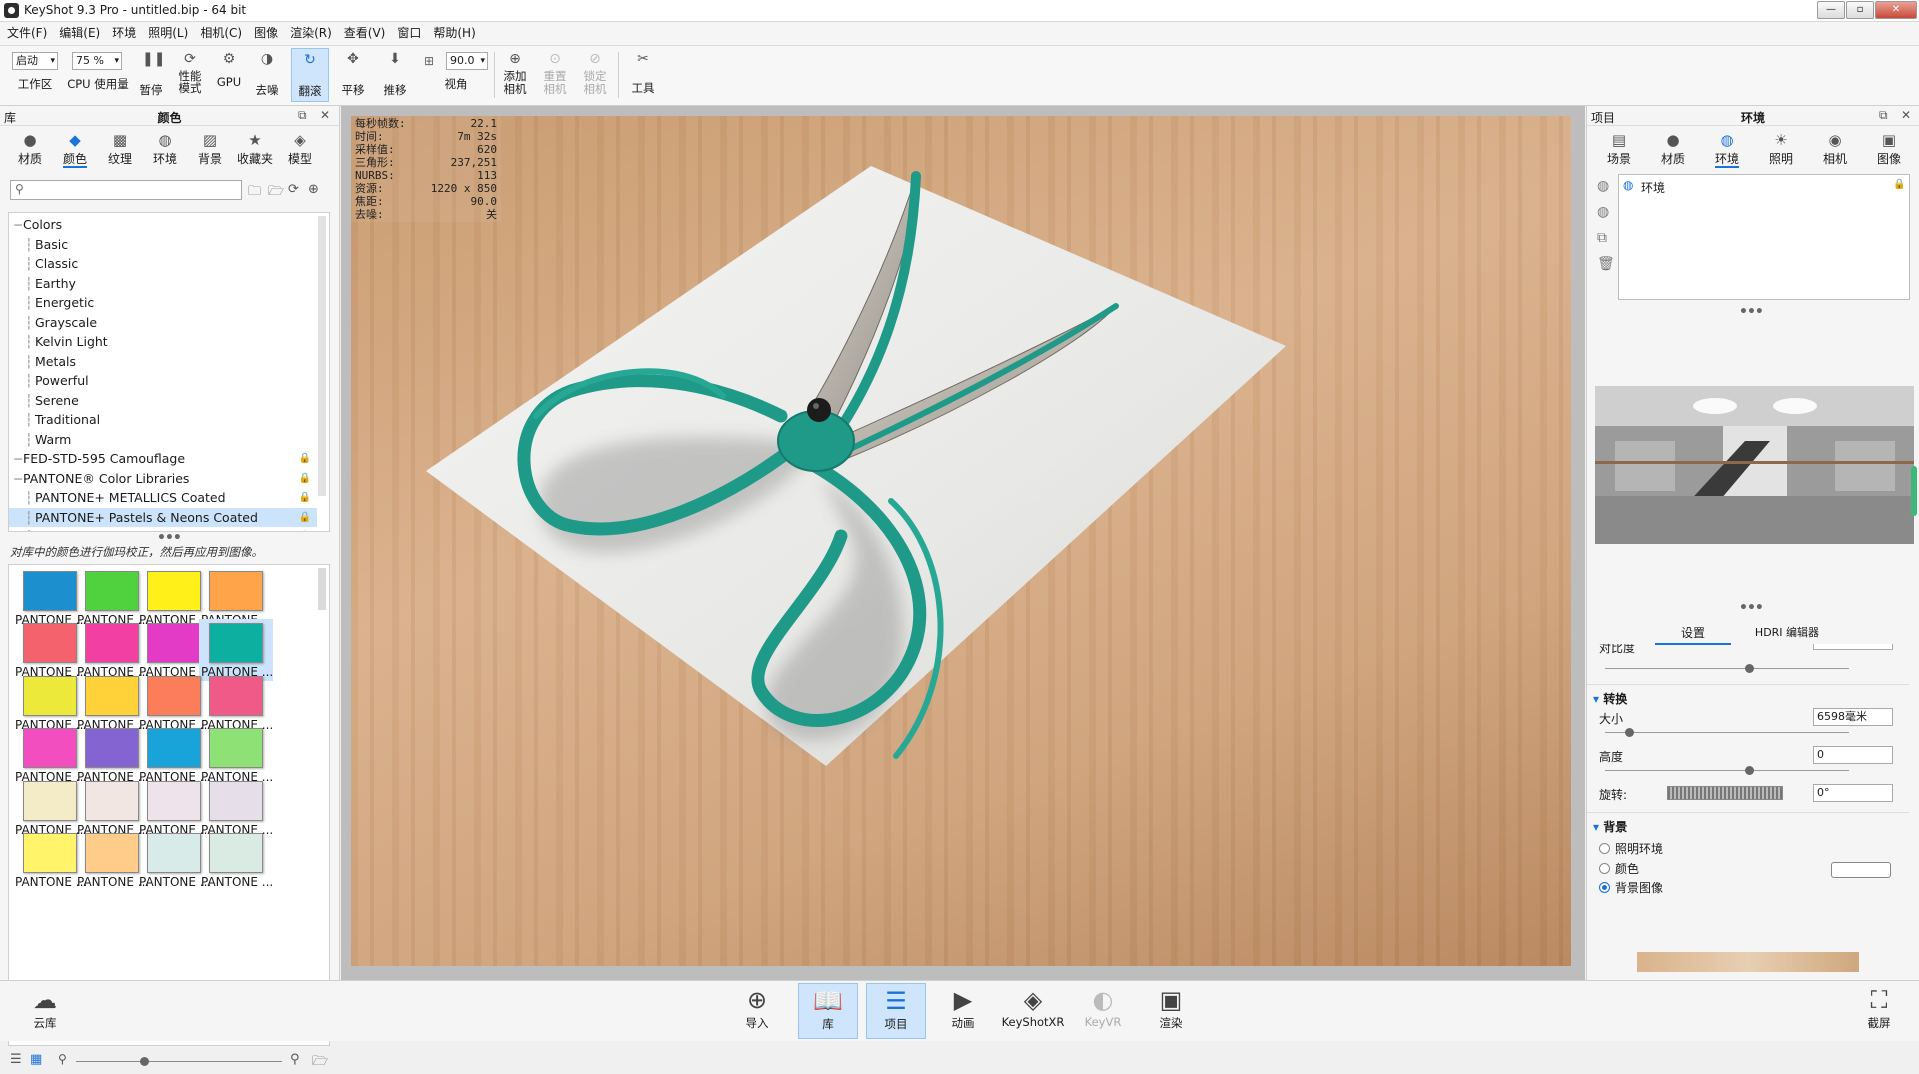 The height and width of the screenshot is (1074, 1919). What do you see at coordinates (210, 150) in the screenshot?
I see `library-tab-4: ▨ 背景` at bounding box center [210, 150].